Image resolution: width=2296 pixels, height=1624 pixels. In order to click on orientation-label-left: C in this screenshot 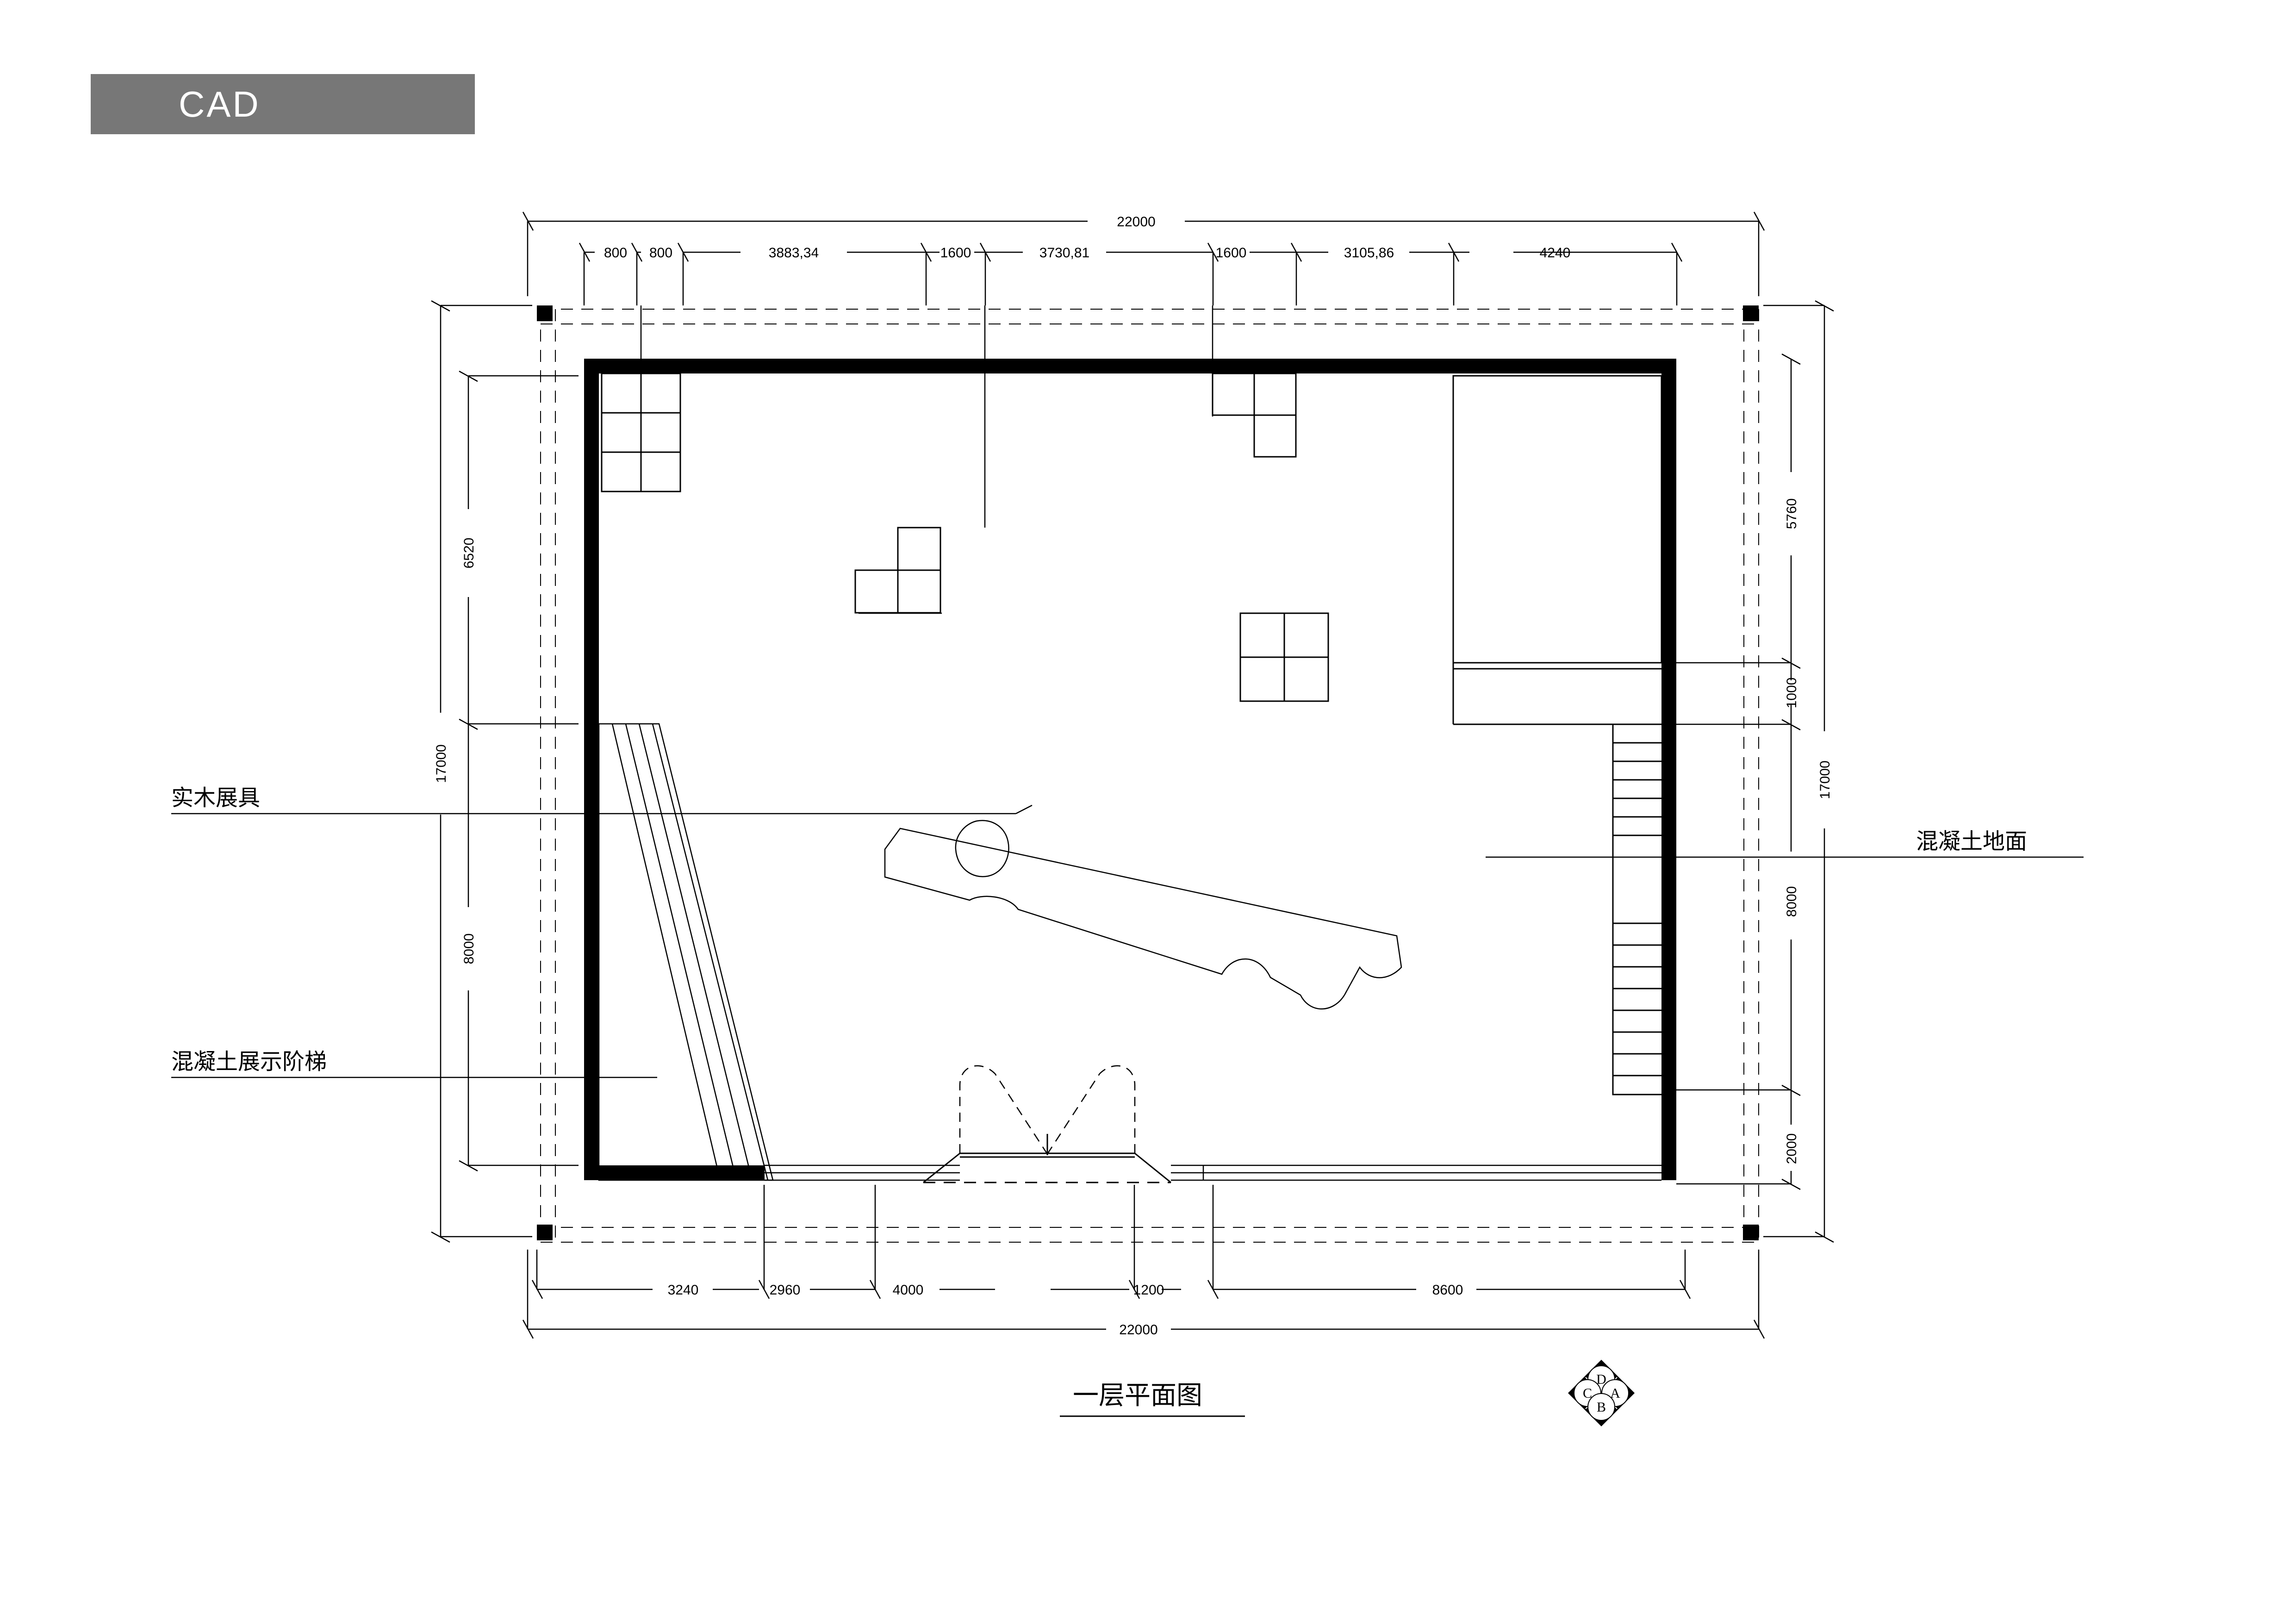, I will do `click(1587, 1393)`.